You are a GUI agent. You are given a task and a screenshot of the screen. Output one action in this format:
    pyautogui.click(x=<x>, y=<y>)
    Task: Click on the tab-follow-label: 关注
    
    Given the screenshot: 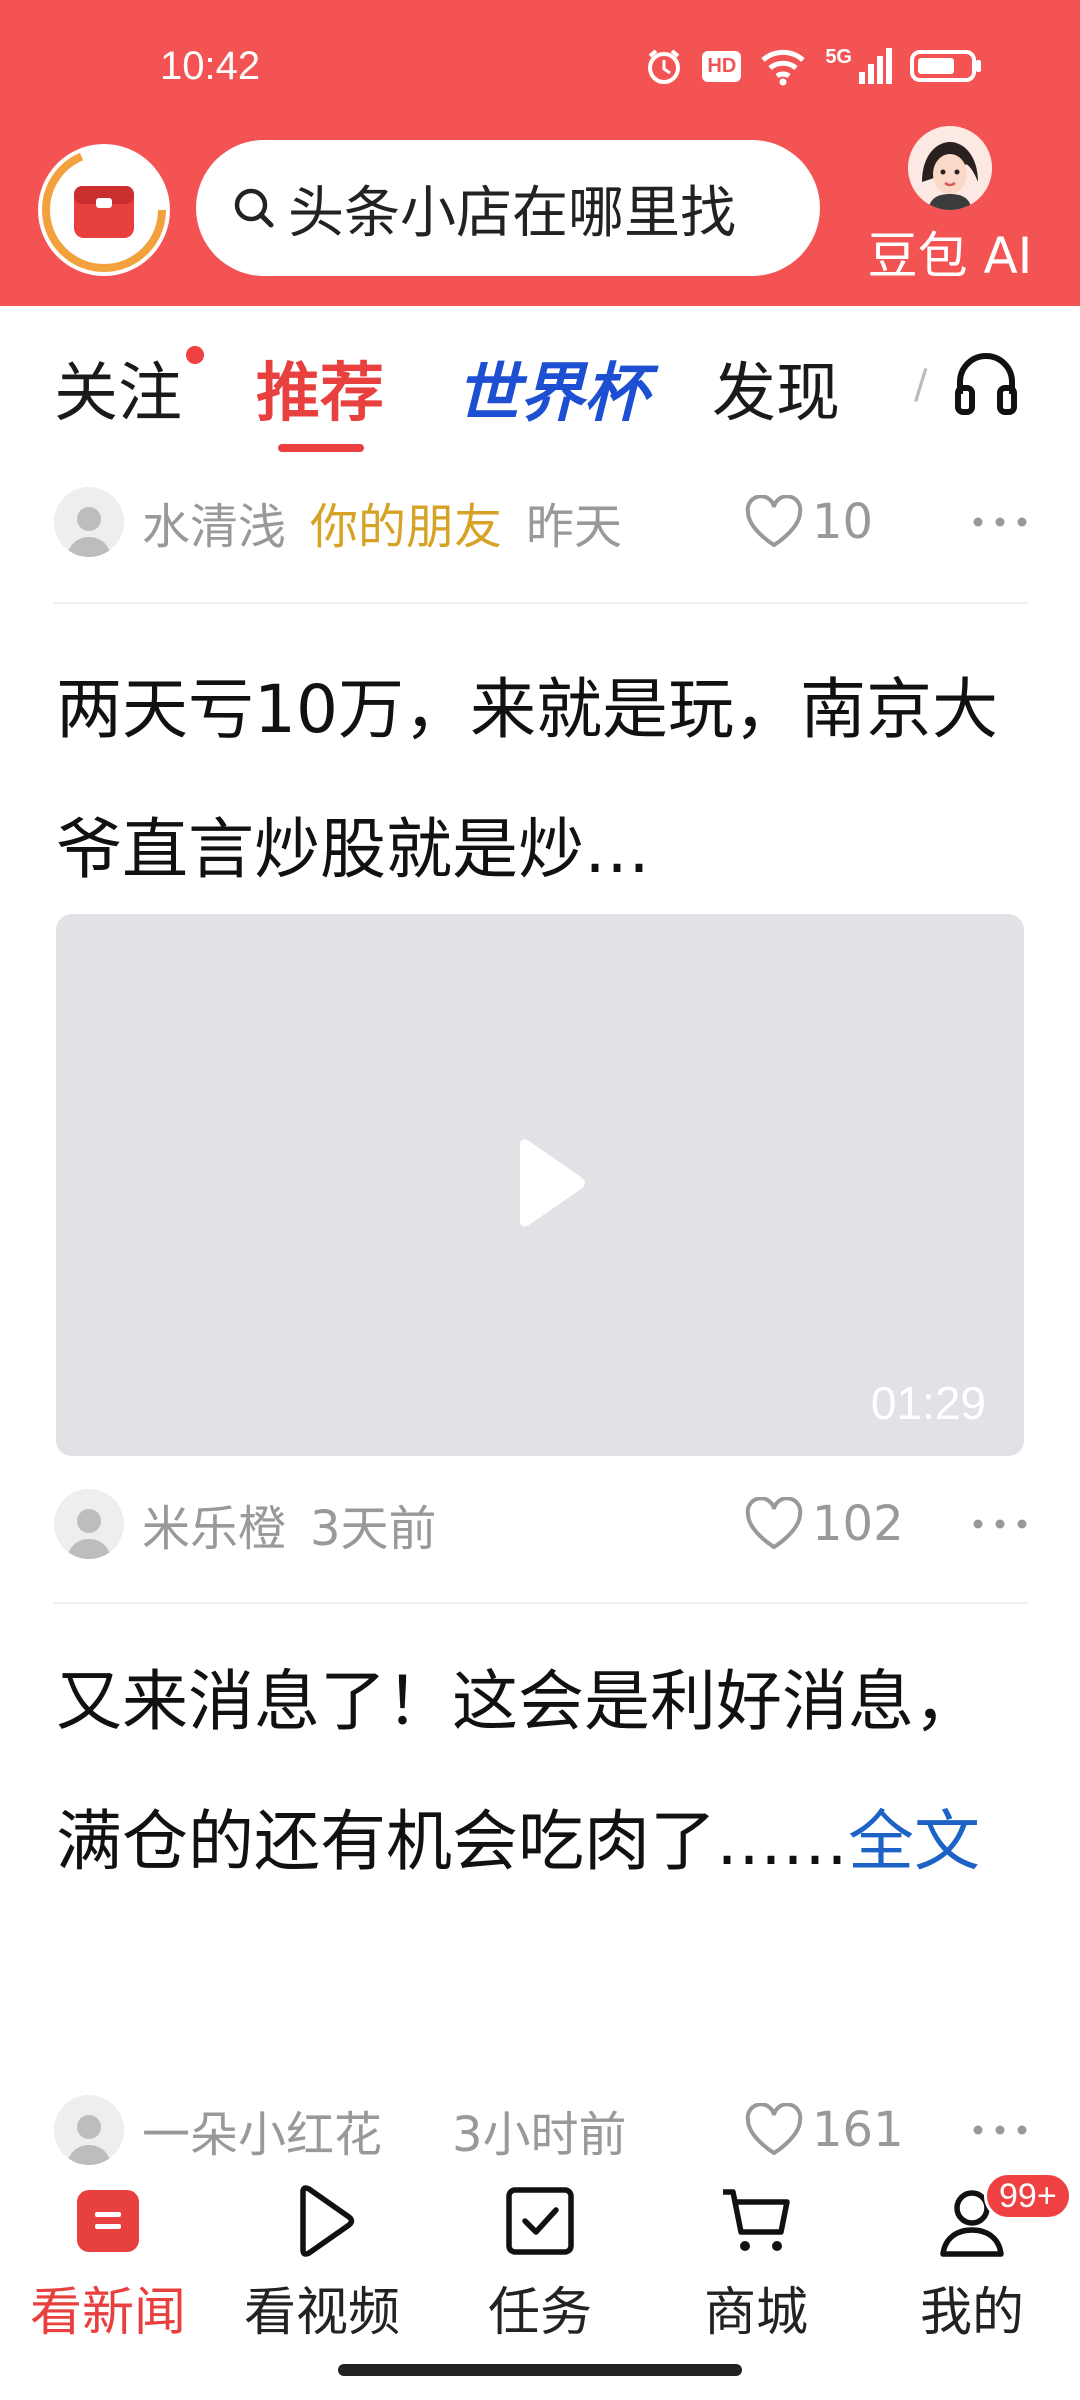 What is the action you would take?
    pyautogui.click(x=118, y=394)
    